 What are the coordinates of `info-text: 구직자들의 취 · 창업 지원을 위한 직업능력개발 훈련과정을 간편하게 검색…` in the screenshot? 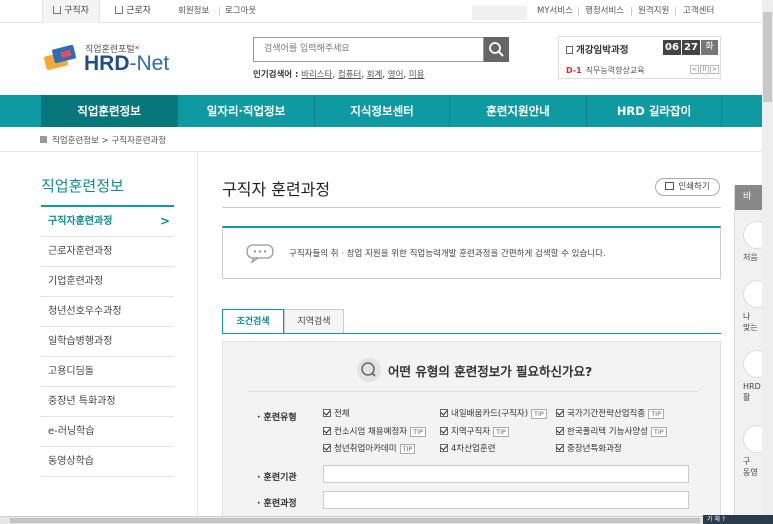 It's located at (447, 254).